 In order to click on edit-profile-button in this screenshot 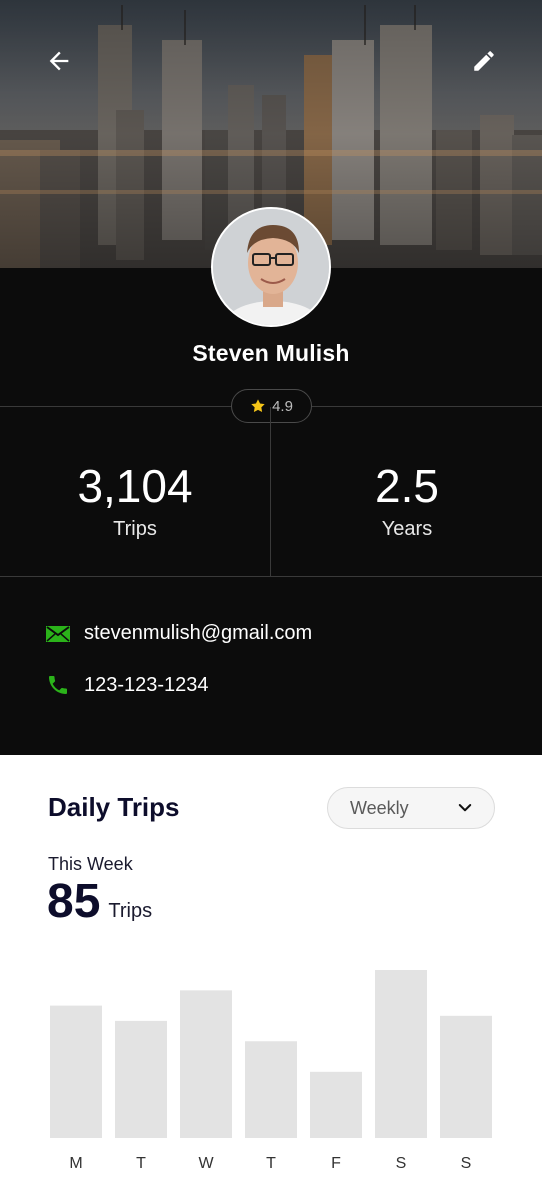, I will do `click(484, 61)`.